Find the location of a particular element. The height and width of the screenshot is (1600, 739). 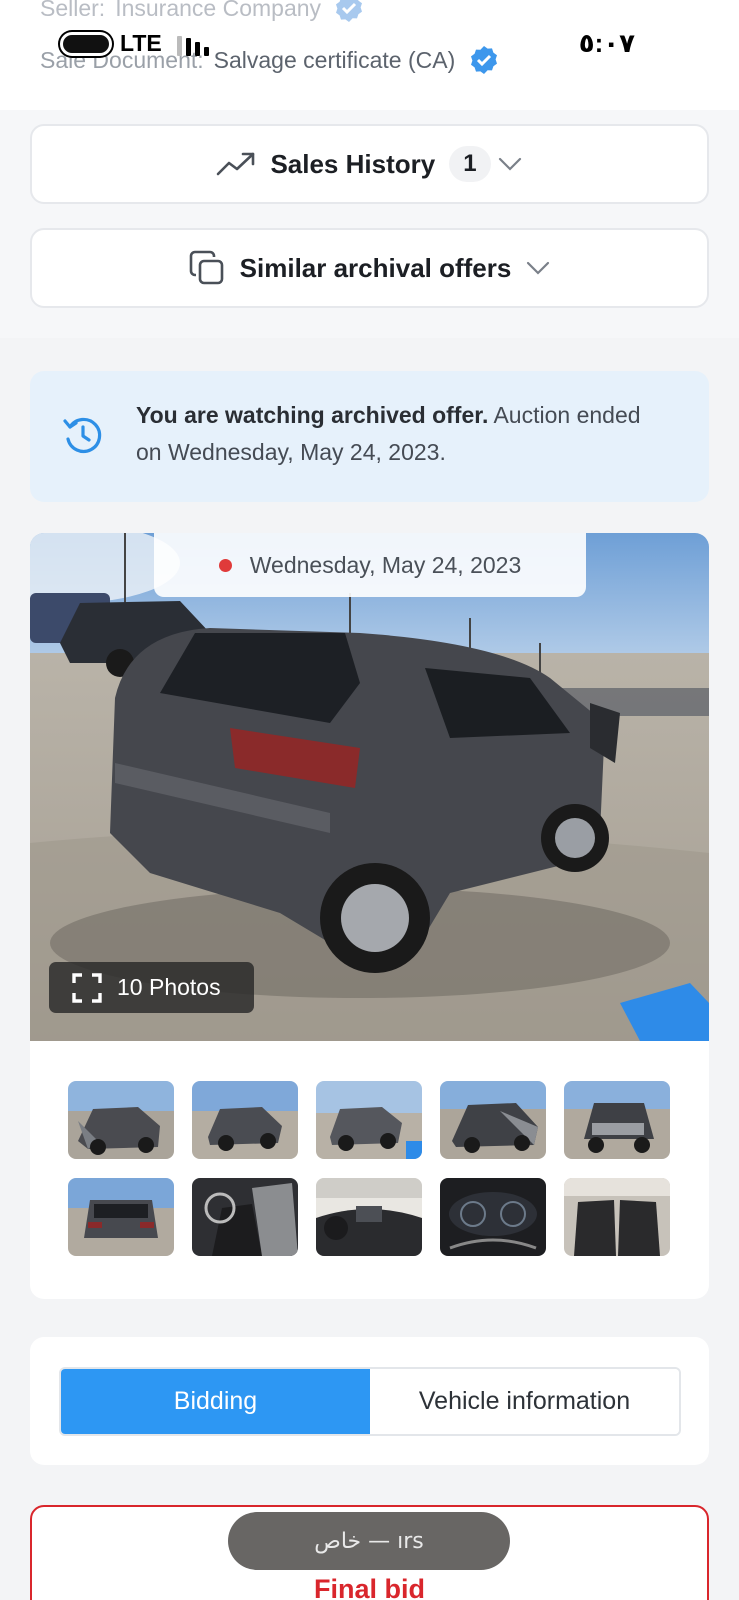

sales-history-title: Sales History is located at coordinates (353, 163).